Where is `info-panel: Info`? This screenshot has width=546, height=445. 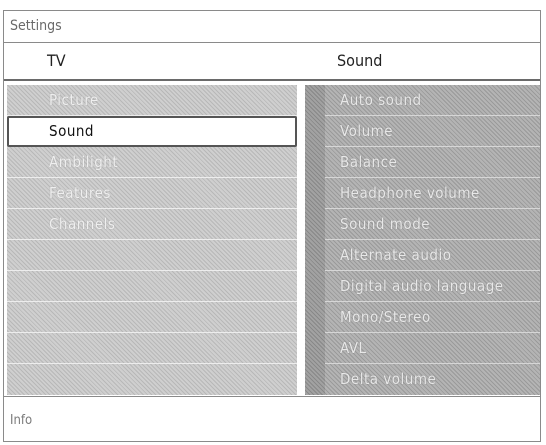 info-panel: Info is located at coordinates (272, 420).